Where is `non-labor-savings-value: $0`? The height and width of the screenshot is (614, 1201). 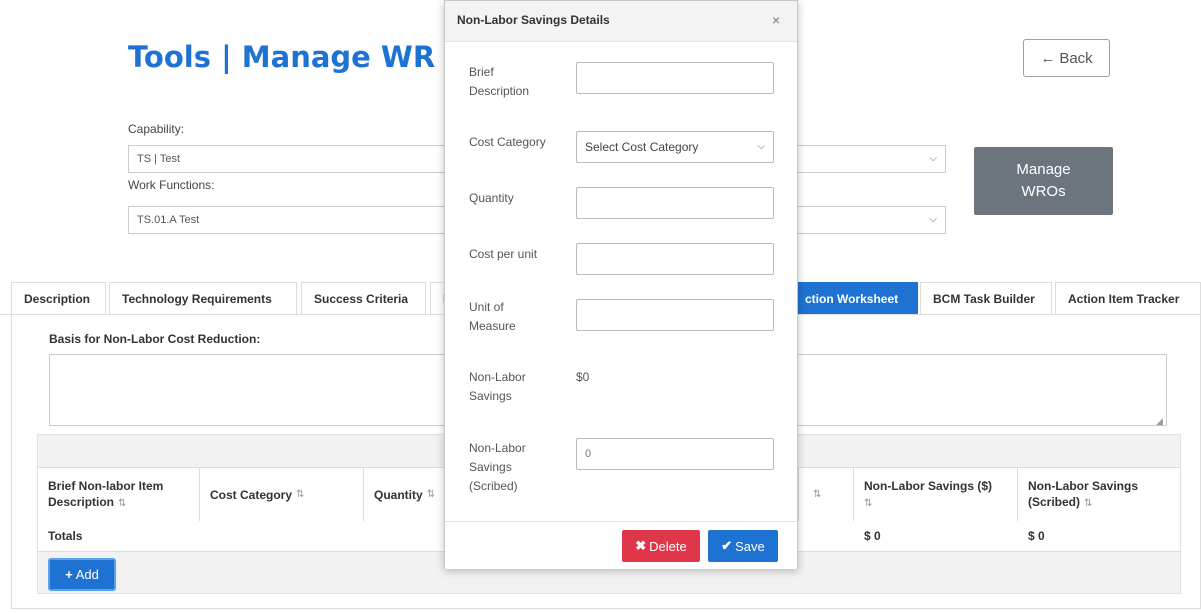 non-labor-savings-value: $0 is located at coordinates (583, 377).